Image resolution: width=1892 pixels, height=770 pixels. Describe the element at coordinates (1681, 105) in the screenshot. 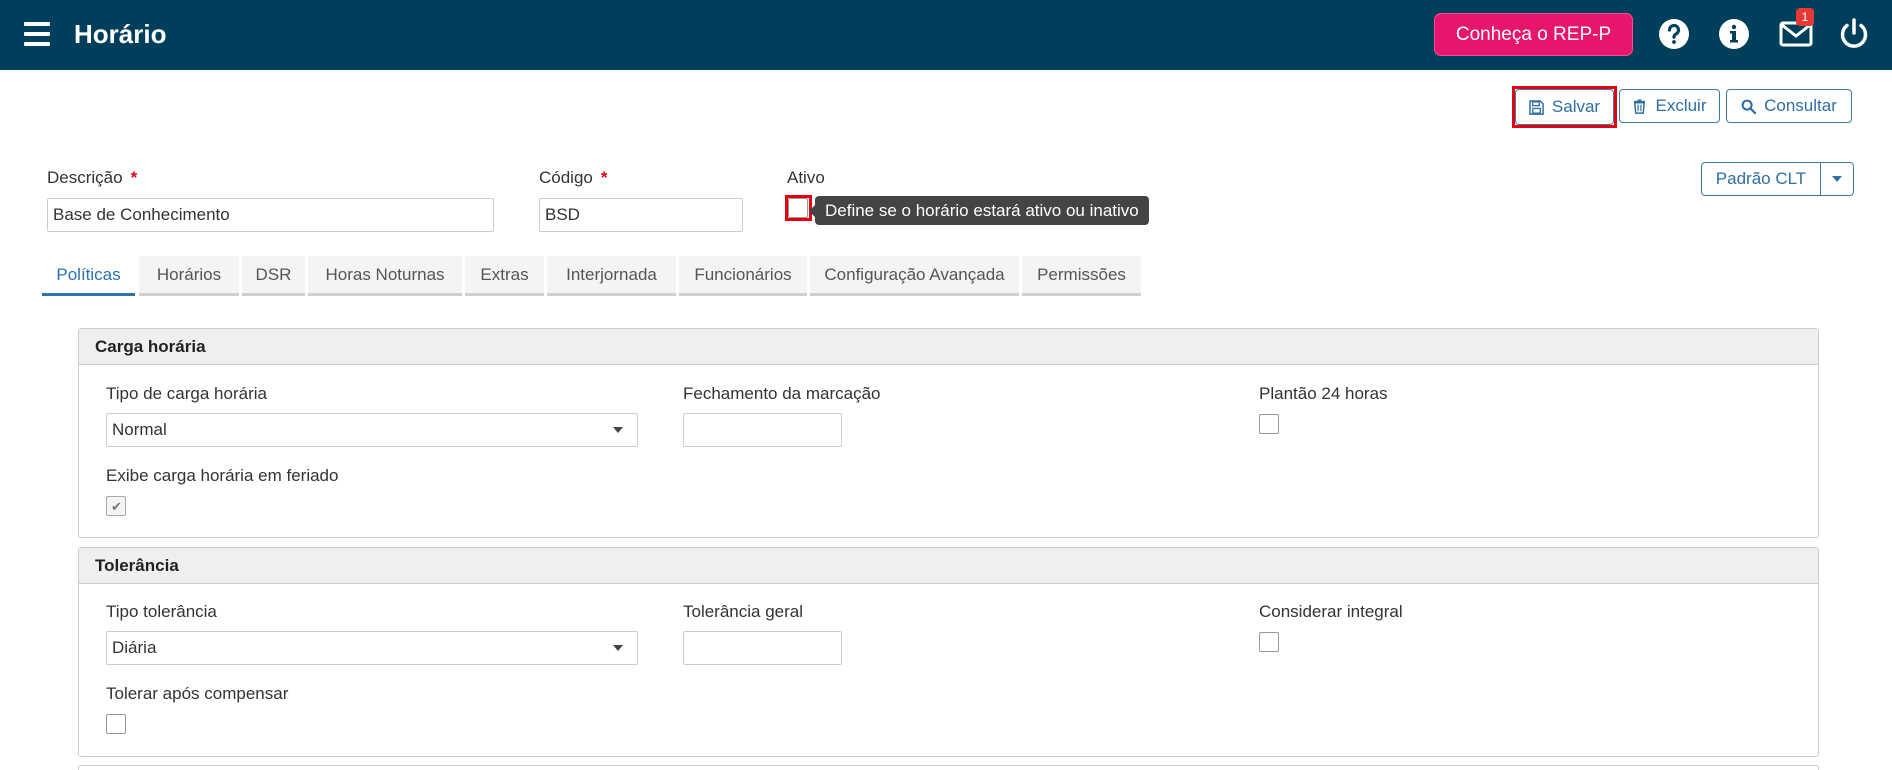

I see `delete-label: Excluir` at that location.